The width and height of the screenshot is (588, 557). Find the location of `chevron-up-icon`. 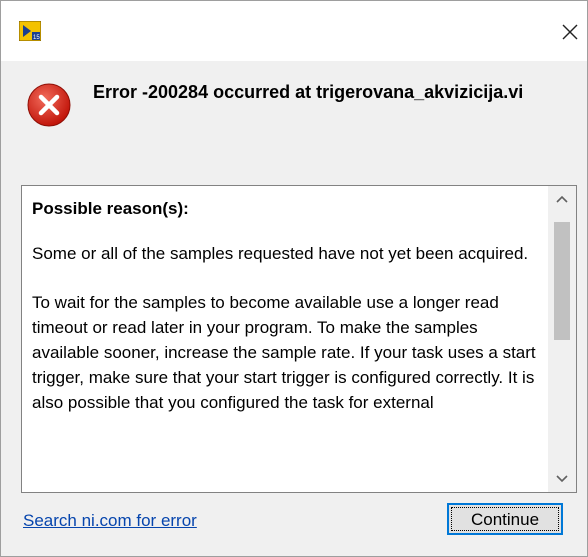

chevron-up-icon is located at coordinates (562, 199).